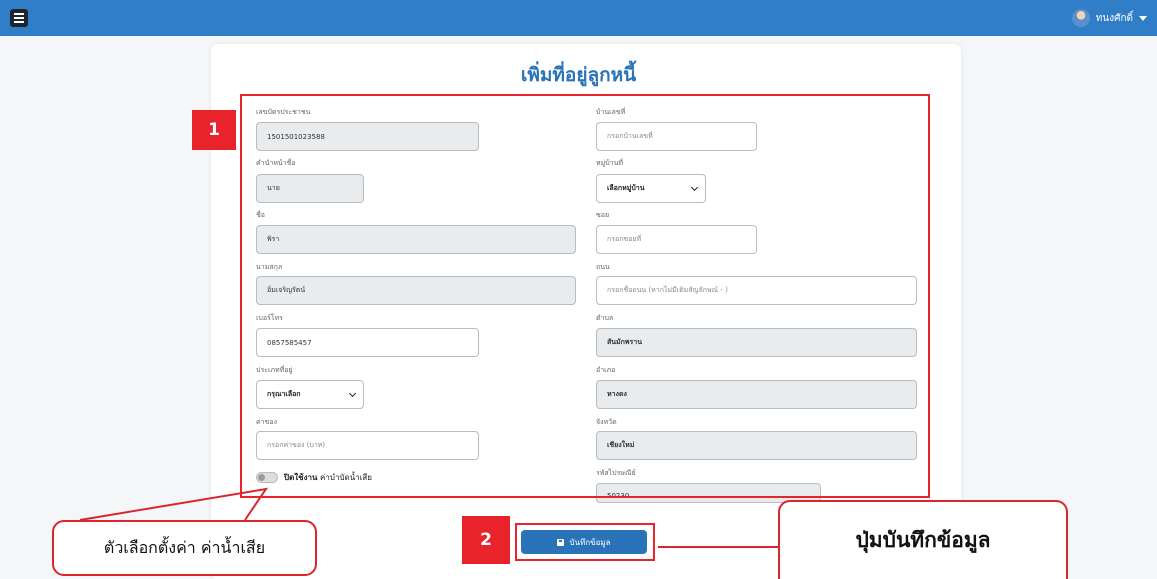 This screenshot has height=579, width=1157. I want to click on callout-toggle: ตัวเลือกตั้งค่า ค่าน้ำเสีย, so click(184, 548).